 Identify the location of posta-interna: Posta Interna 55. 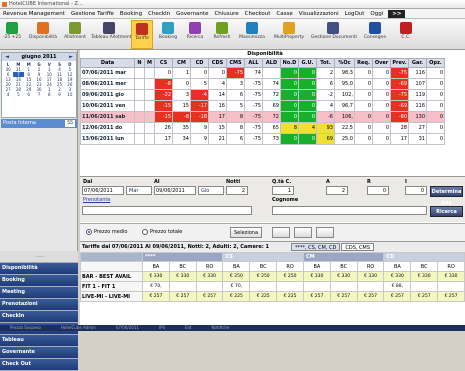
(39, 123).